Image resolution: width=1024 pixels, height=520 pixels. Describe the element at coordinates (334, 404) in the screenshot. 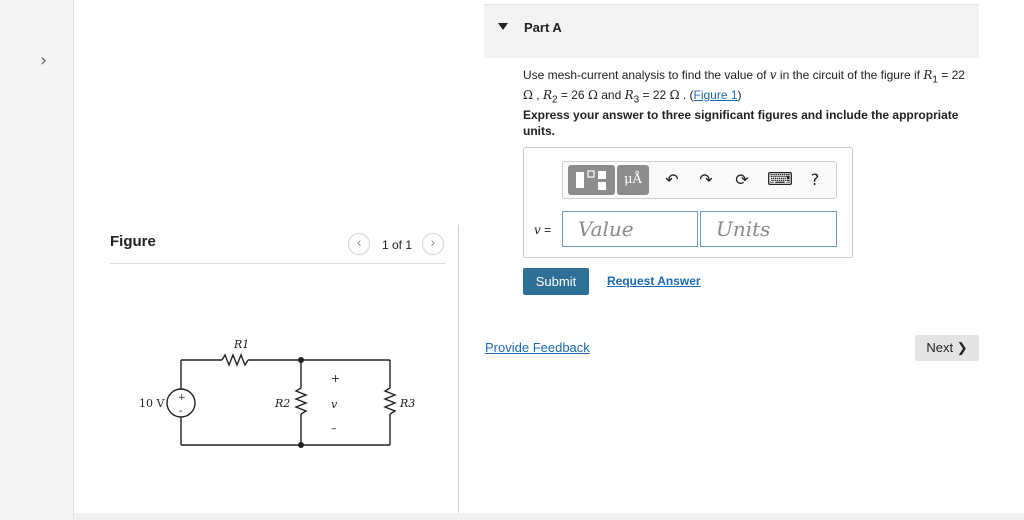

I see `v-label: v` at that location.